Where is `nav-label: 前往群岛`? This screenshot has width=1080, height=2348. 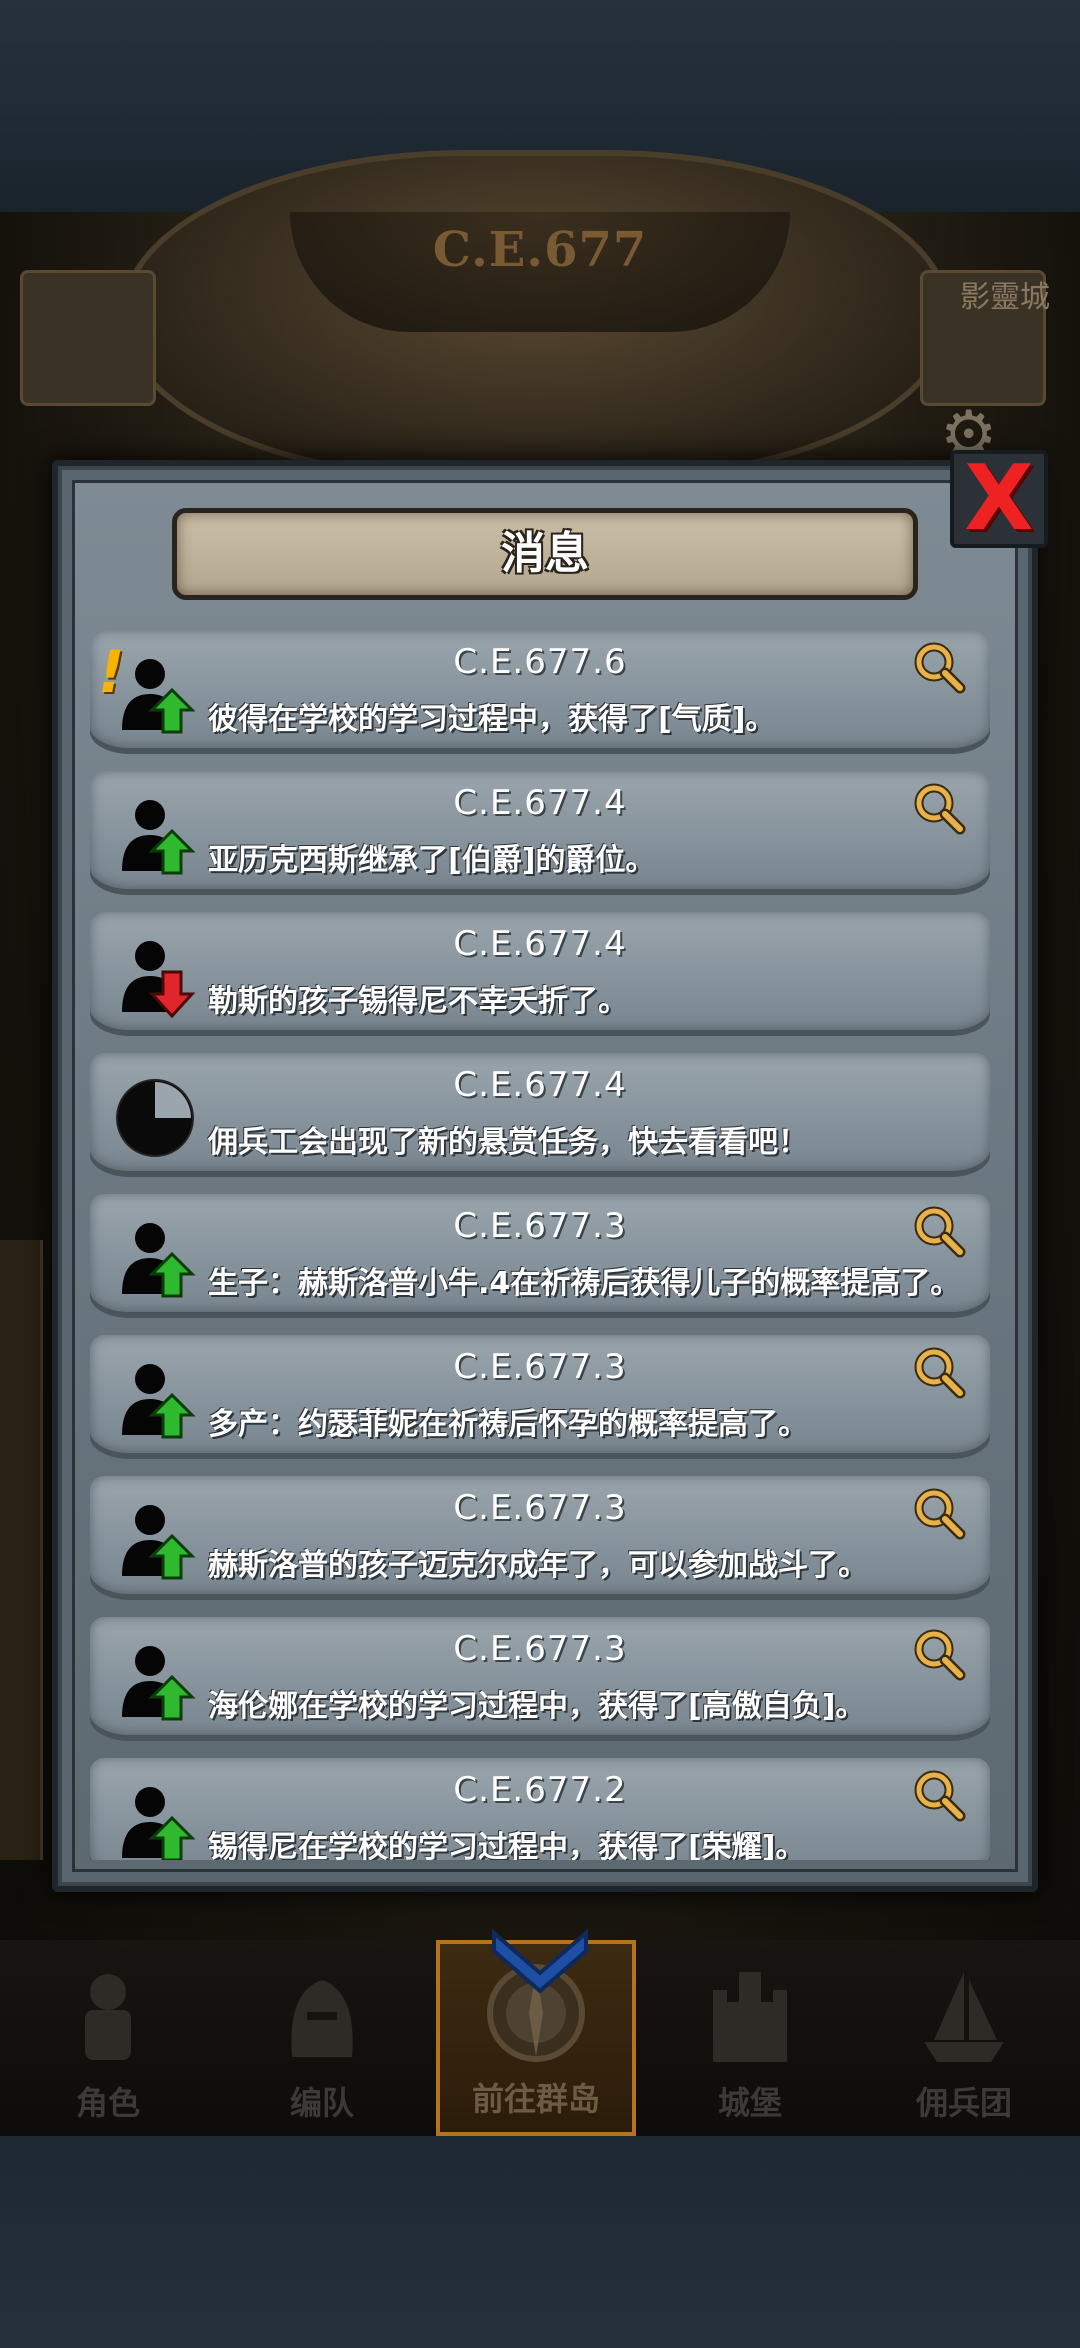 nav-label: 前往群岛 is located at coordinates (535, 2099).